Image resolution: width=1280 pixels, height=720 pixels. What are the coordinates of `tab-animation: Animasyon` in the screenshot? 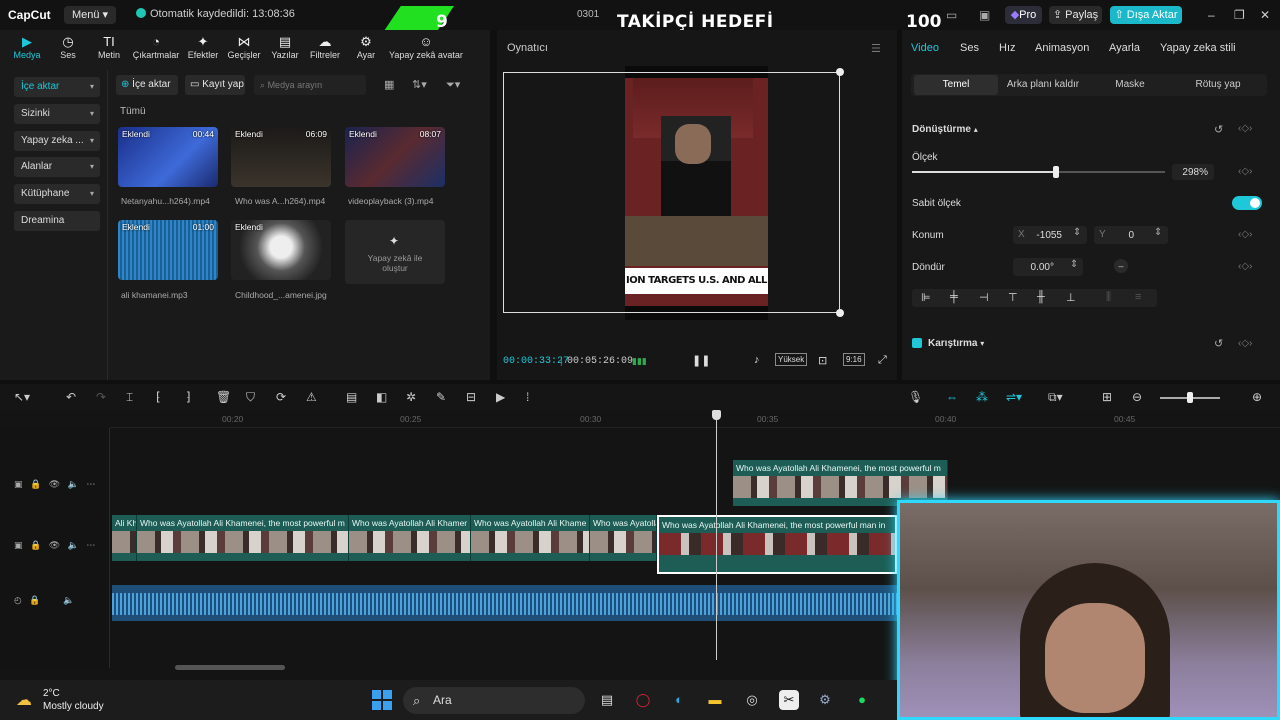 It's located at (1062, 48).